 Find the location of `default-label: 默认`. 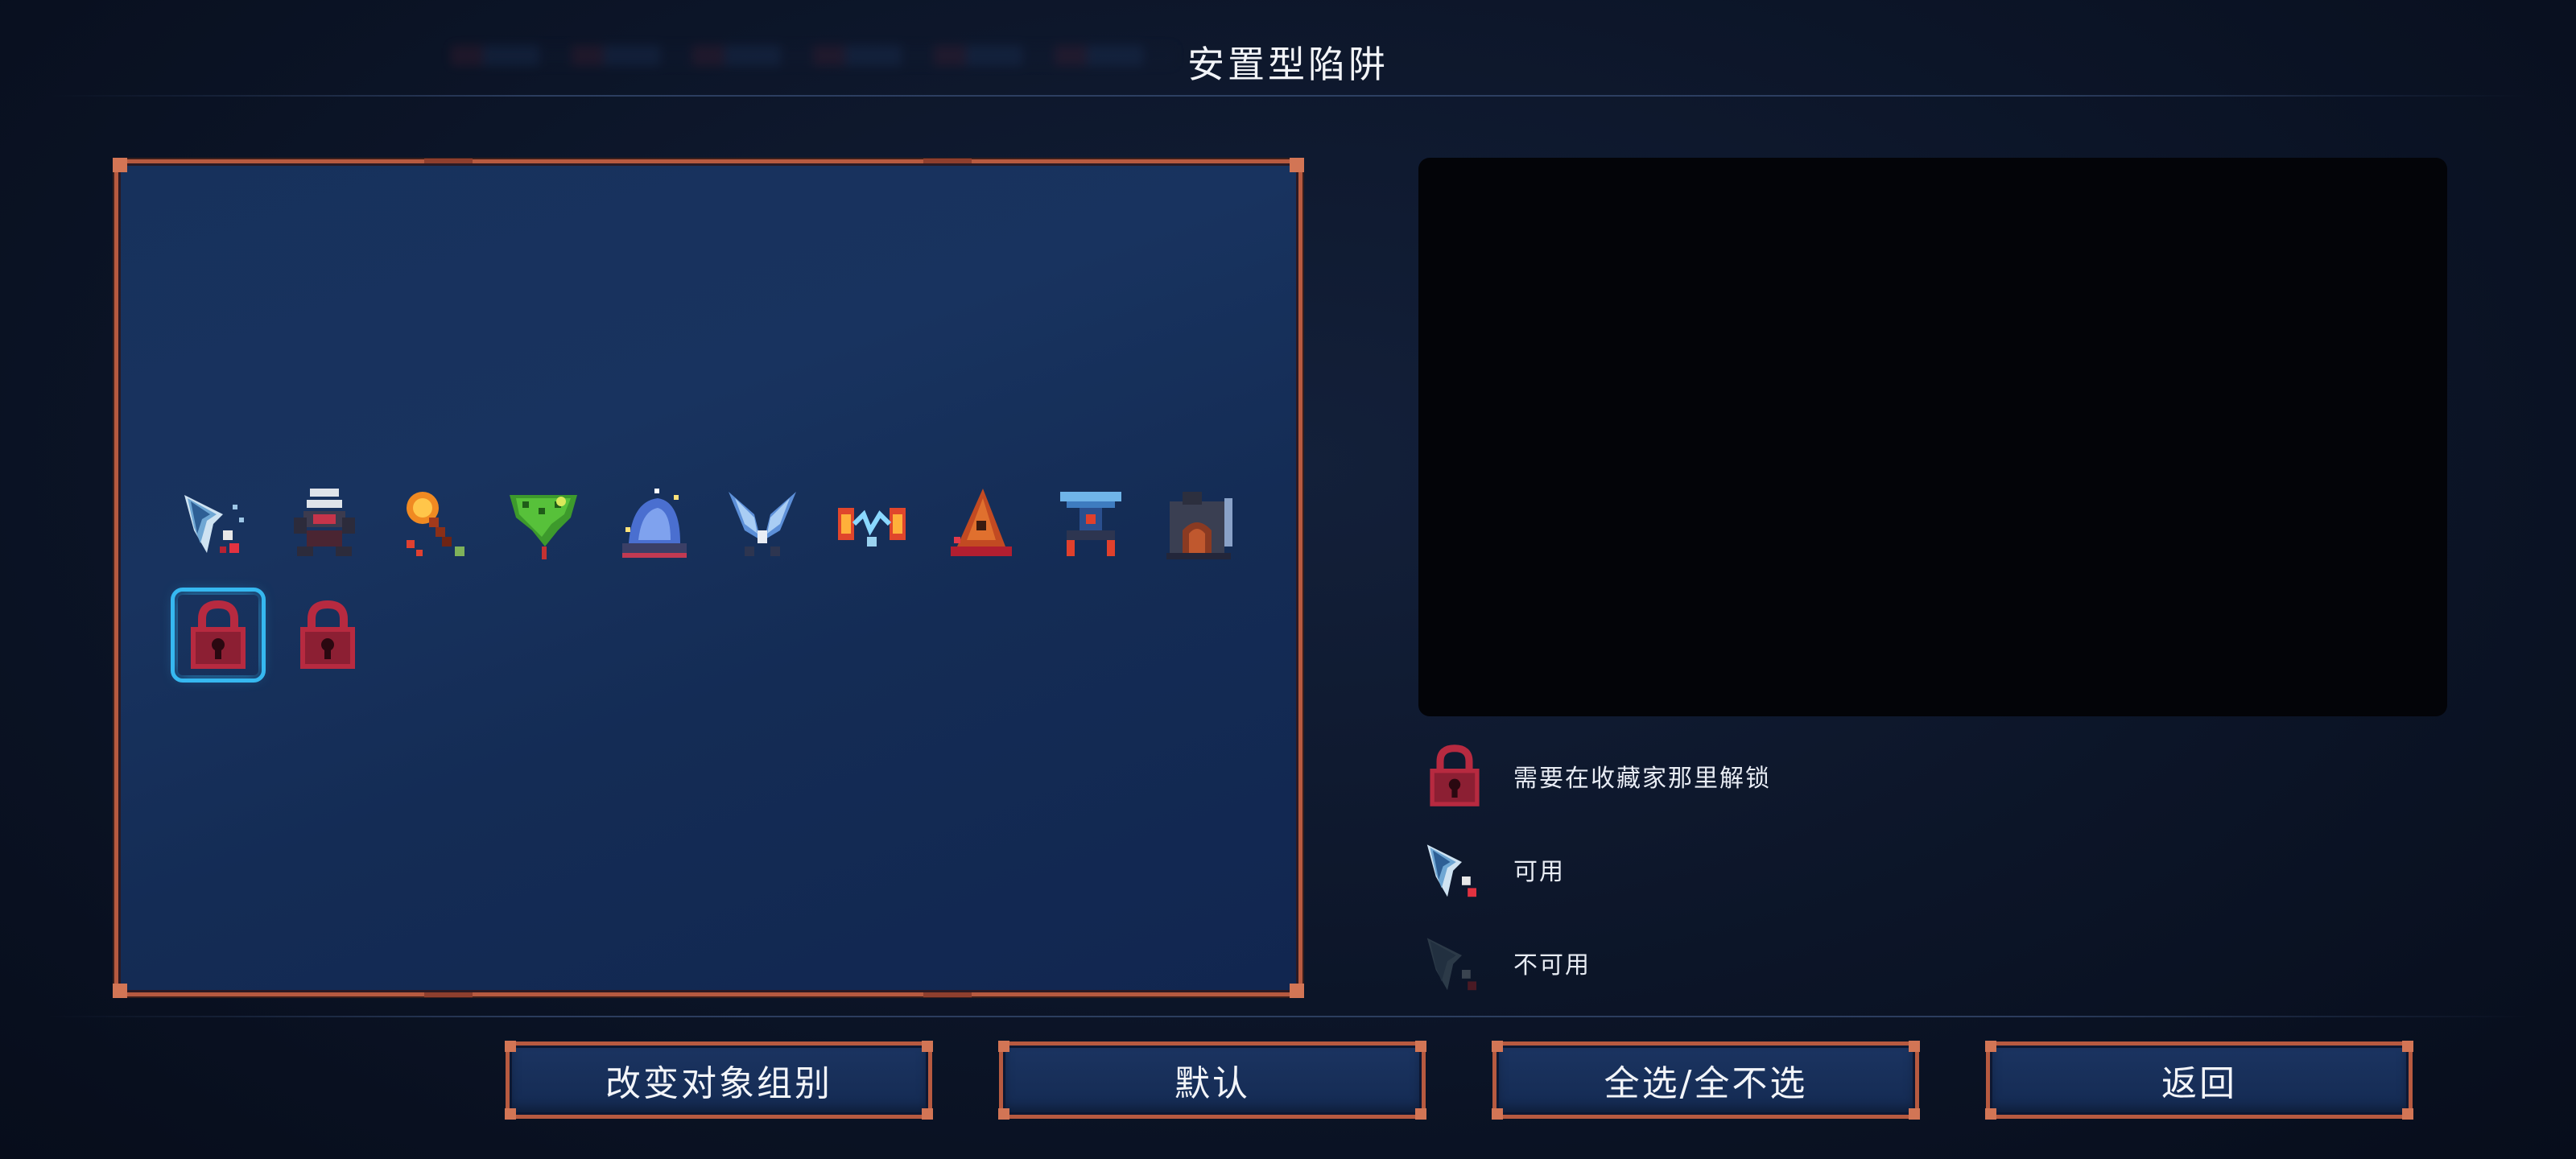

default-label: 默认 is located at coordinates (1212, 1083).